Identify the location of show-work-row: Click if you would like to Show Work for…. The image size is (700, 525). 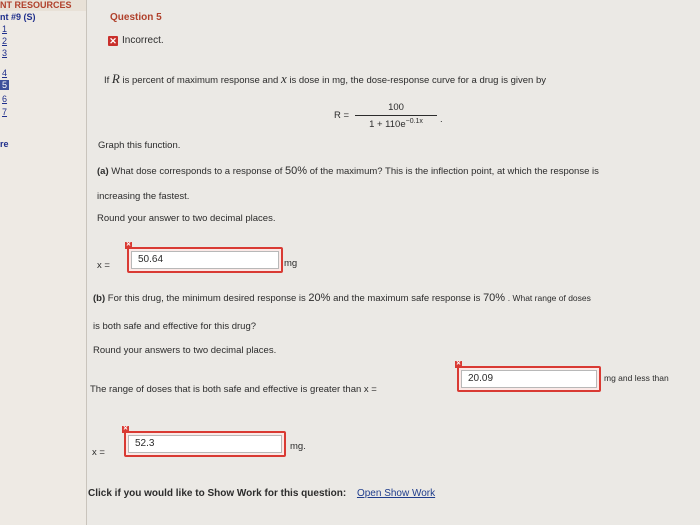
(261, 493).